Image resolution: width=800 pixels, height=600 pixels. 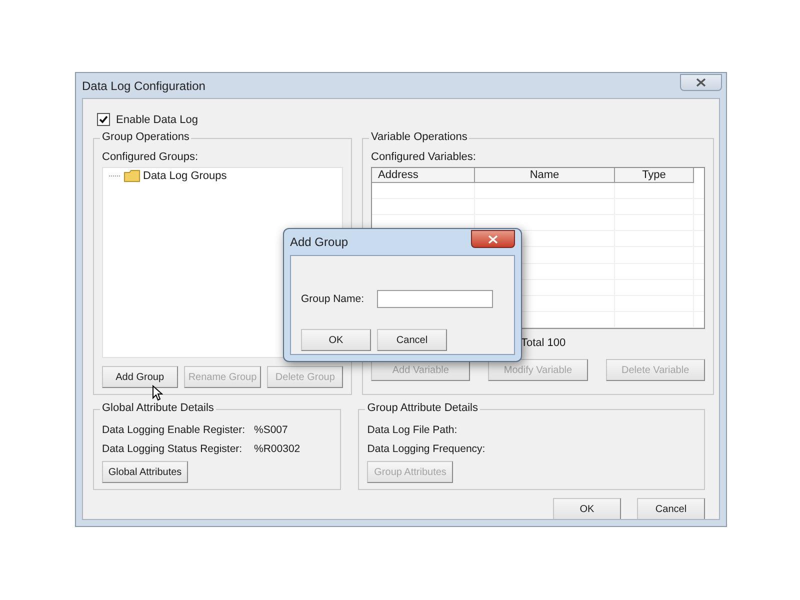 I want to click on group-title: Group Attribute Details, so click(x=422, y=408).